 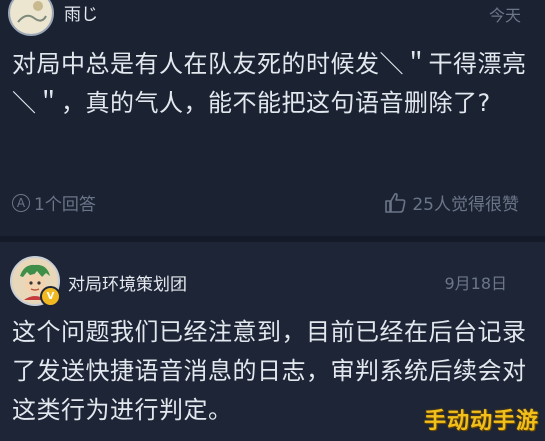 I want to click on question-time: 今天, so click(x=504, y=15).